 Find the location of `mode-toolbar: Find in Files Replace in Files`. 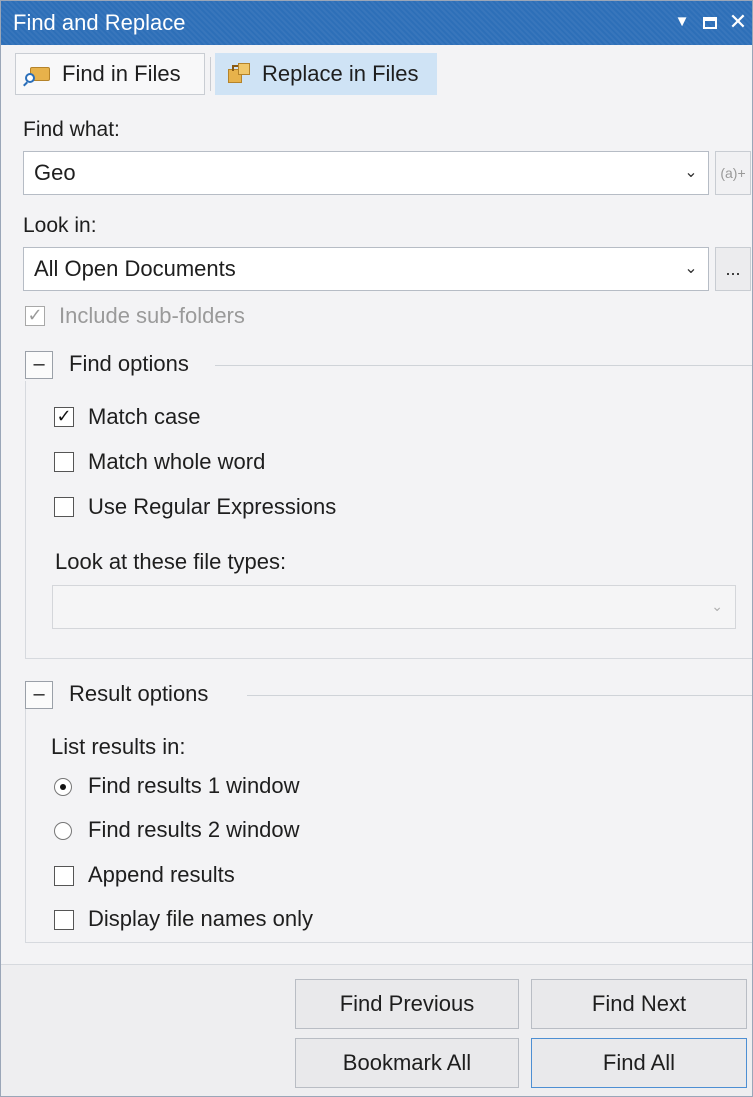

mode-toolbar: Find in Files Replace in Files is located at coordinates (376, 73).